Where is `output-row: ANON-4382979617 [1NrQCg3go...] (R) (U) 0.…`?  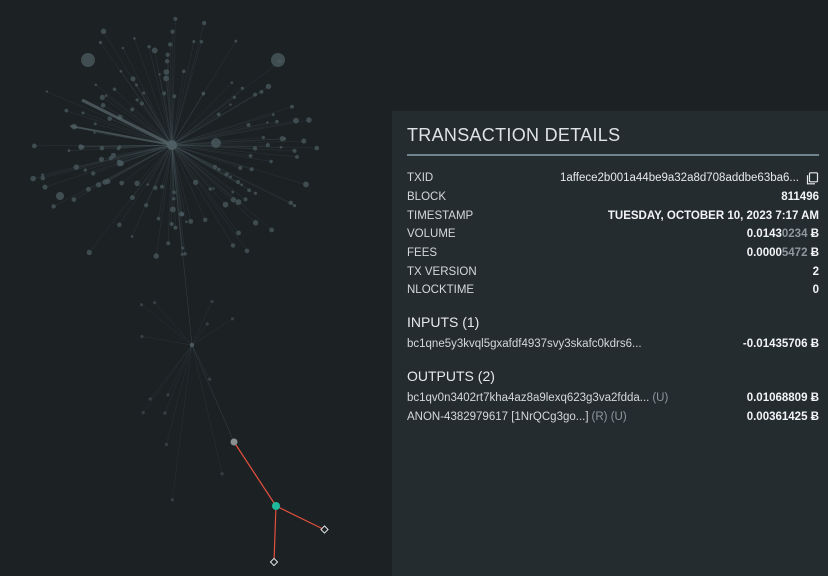 output-row: ANON-4382979617 [1NrQCg3go...] (R) (U) 0.… is located at coordinates (613, 417).